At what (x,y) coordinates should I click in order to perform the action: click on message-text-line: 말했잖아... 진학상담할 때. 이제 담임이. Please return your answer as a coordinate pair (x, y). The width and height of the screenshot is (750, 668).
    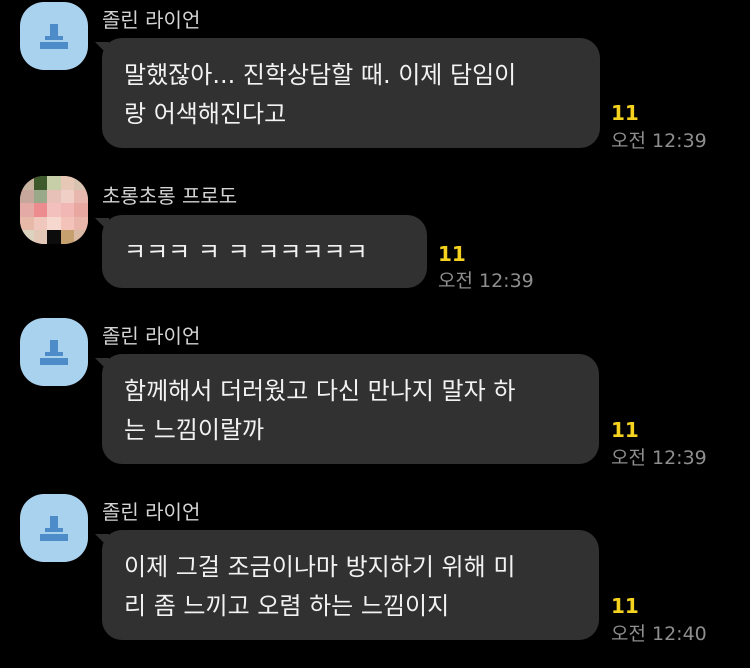
    Looking at the image, I should click on (320, 75).